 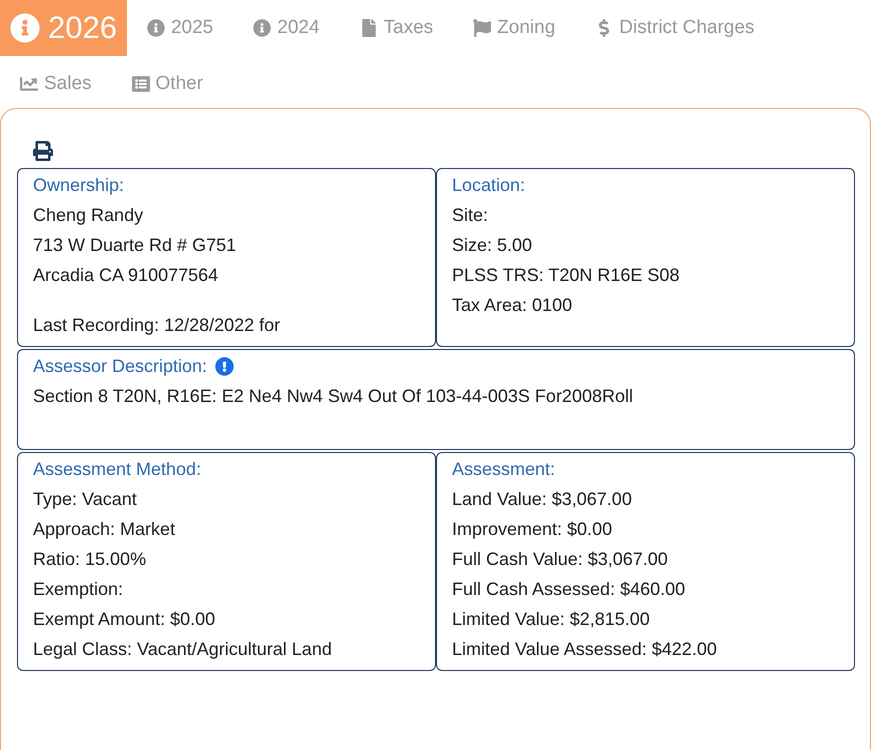 What do you see at coordinates (542, 499) in the screenshot?
I see `field-text: Land Value: $3,067.00` at bounding box center [542, 499].